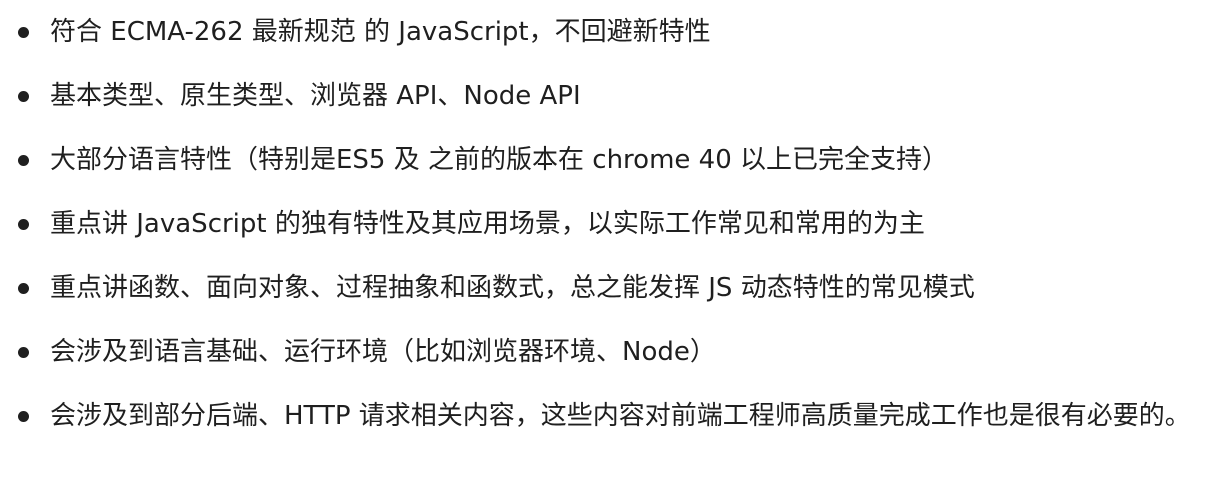 The width and height of the screenshot is (1224, 478). I want to click on list-item-text: 重点讲 JavaScript 的独有特性及其应用场景，以实际工作常见和常用的为主, so click(487, 224).